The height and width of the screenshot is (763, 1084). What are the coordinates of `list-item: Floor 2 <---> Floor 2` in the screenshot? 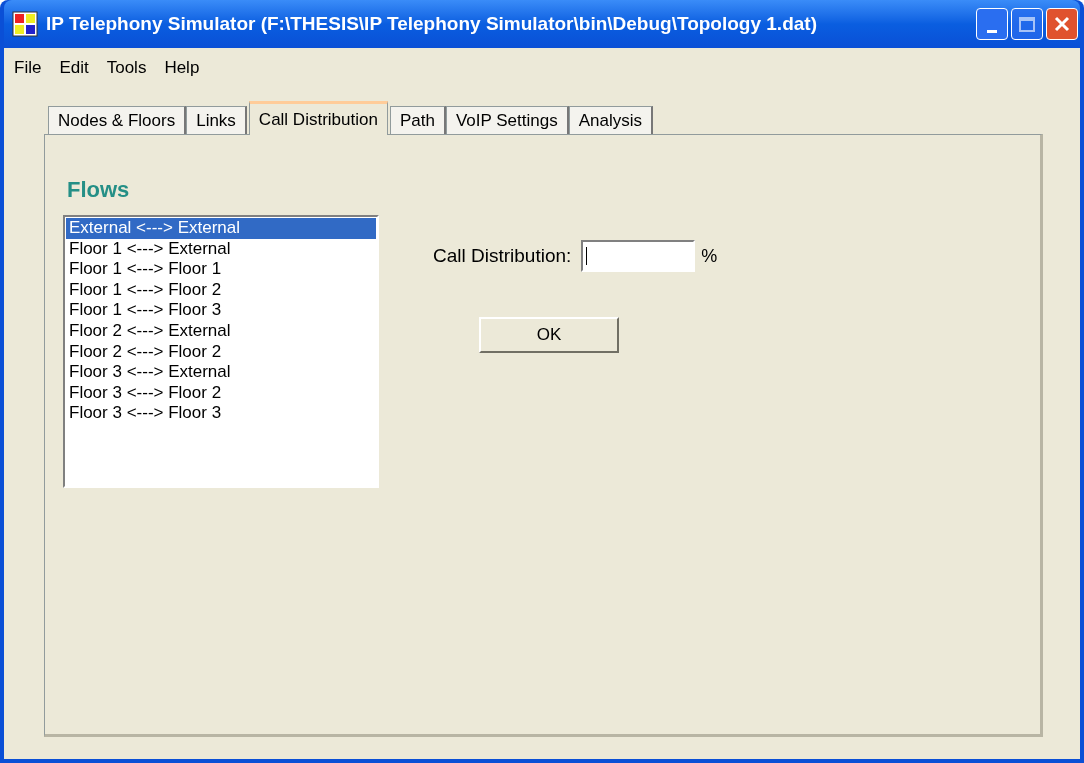 It's located at (221, 352).